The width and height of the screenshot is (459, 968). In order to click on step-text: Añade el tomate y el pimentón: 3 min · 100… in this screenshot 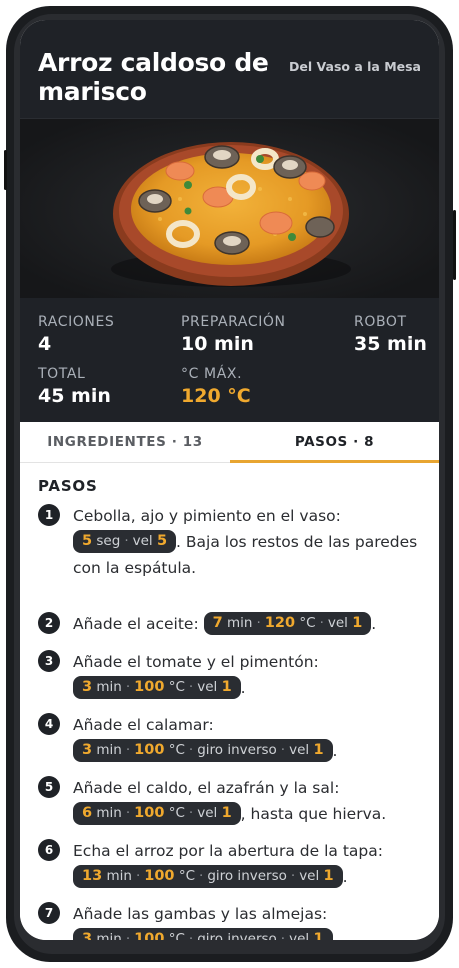, I will do `click(196, 676)`.